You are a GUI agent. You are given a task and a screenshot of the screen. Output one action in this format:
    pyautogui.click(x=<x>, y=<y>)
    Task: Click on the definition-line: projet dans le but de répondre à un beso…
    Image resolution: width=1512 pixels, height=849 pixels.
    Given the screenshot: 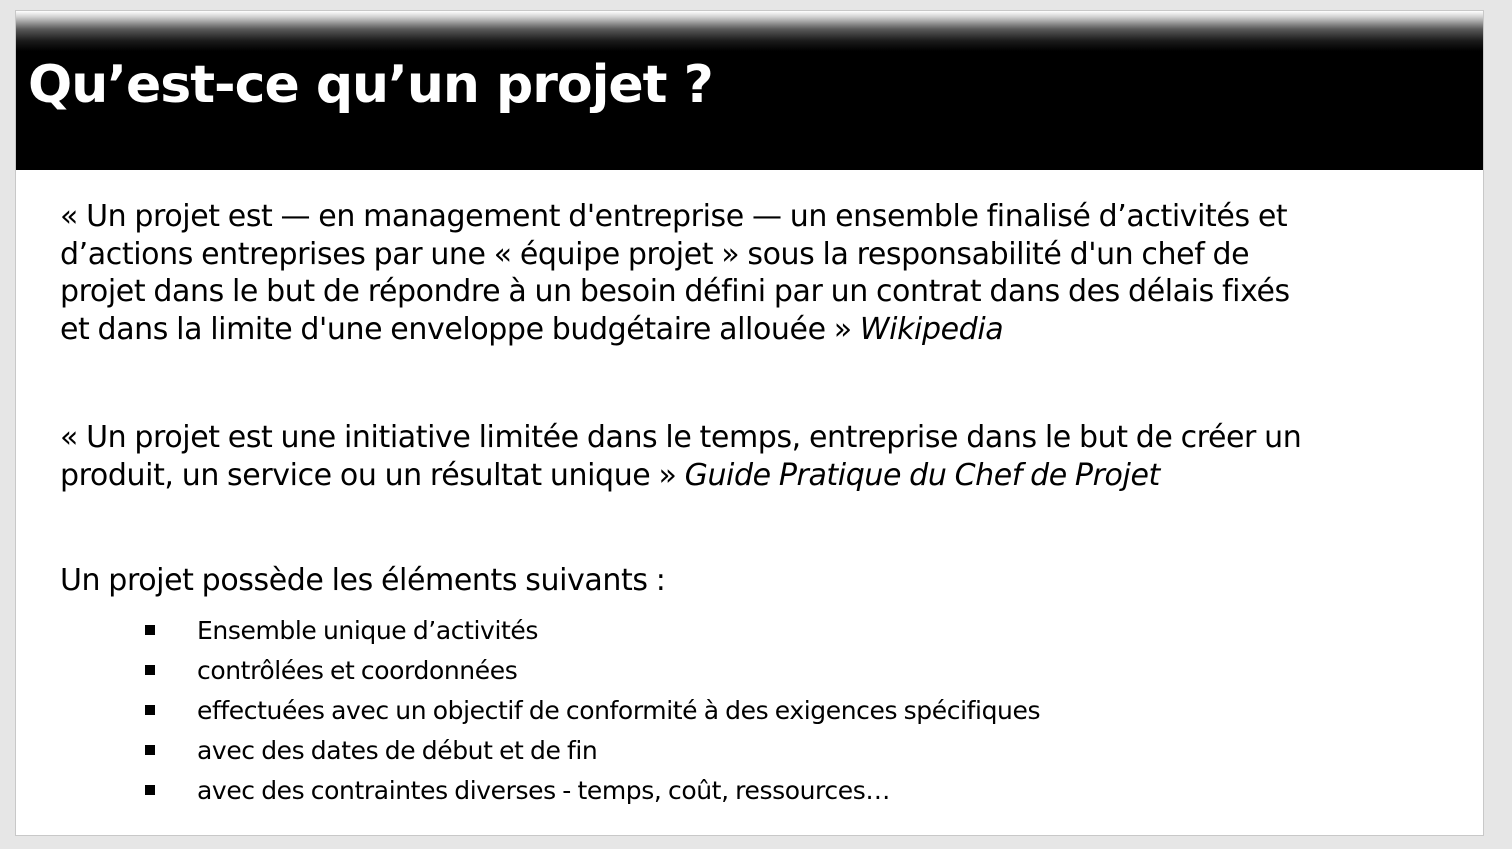 What is the action you would take?
    pyautogui.click(x=675, y=291)
    